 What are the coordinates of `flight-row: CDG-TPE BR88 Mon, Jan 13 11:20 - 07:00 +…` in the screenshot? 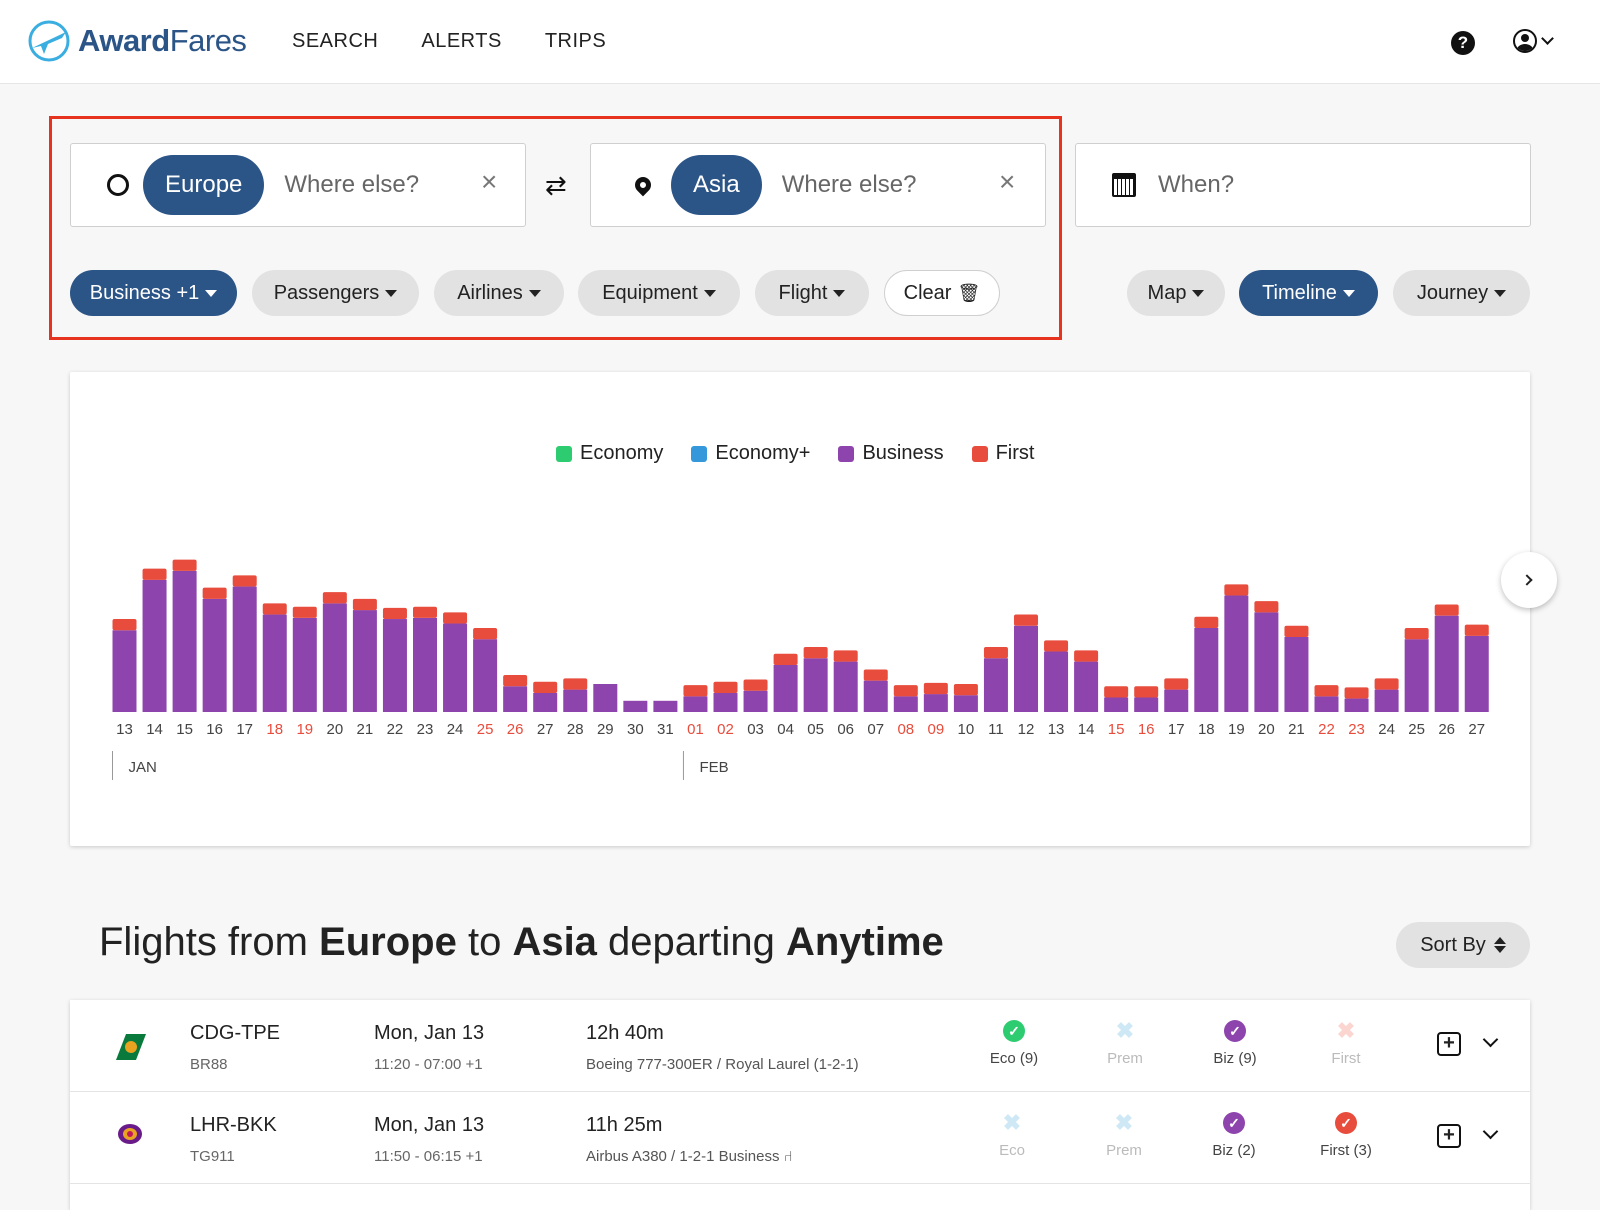 It's located at (800, 1046).